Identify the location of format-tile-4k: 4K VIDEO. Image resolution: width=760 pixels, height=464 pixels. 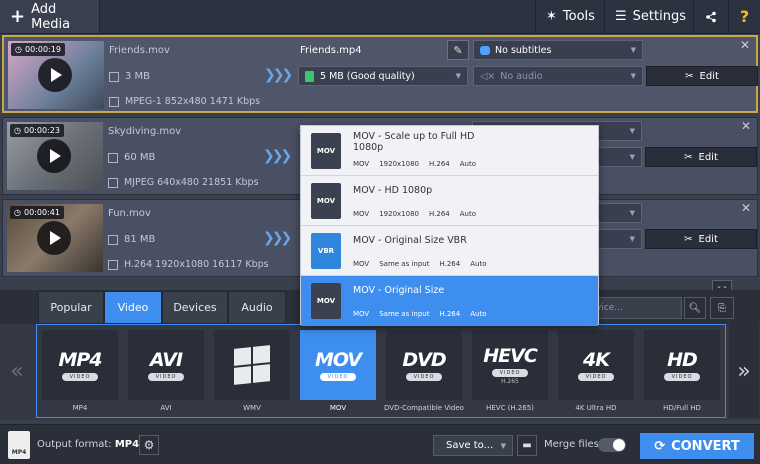
(596, 365).